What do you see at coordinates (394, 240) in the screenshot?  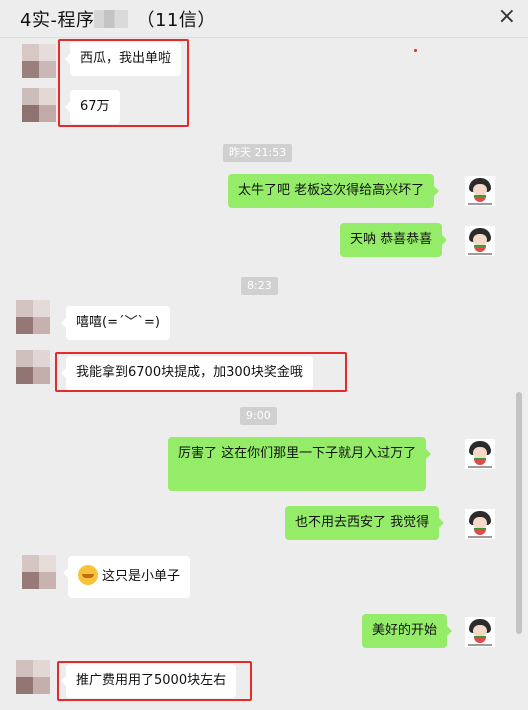 I see `message-bubble: 天呐 恭喜恭喜` at bounding box center [394, 240].